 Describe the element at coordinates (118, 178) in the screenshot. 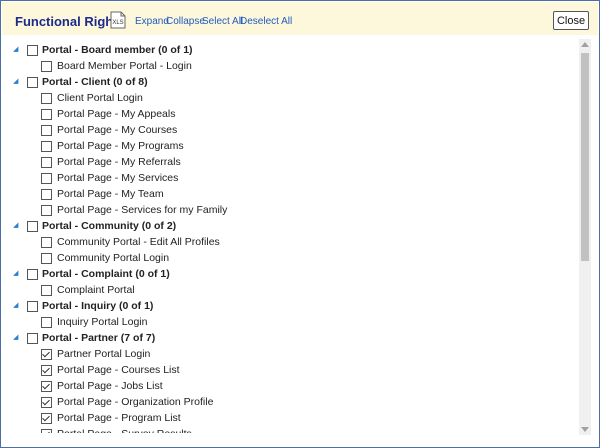

I see `item-label: Portal Page - My Services` at that location.